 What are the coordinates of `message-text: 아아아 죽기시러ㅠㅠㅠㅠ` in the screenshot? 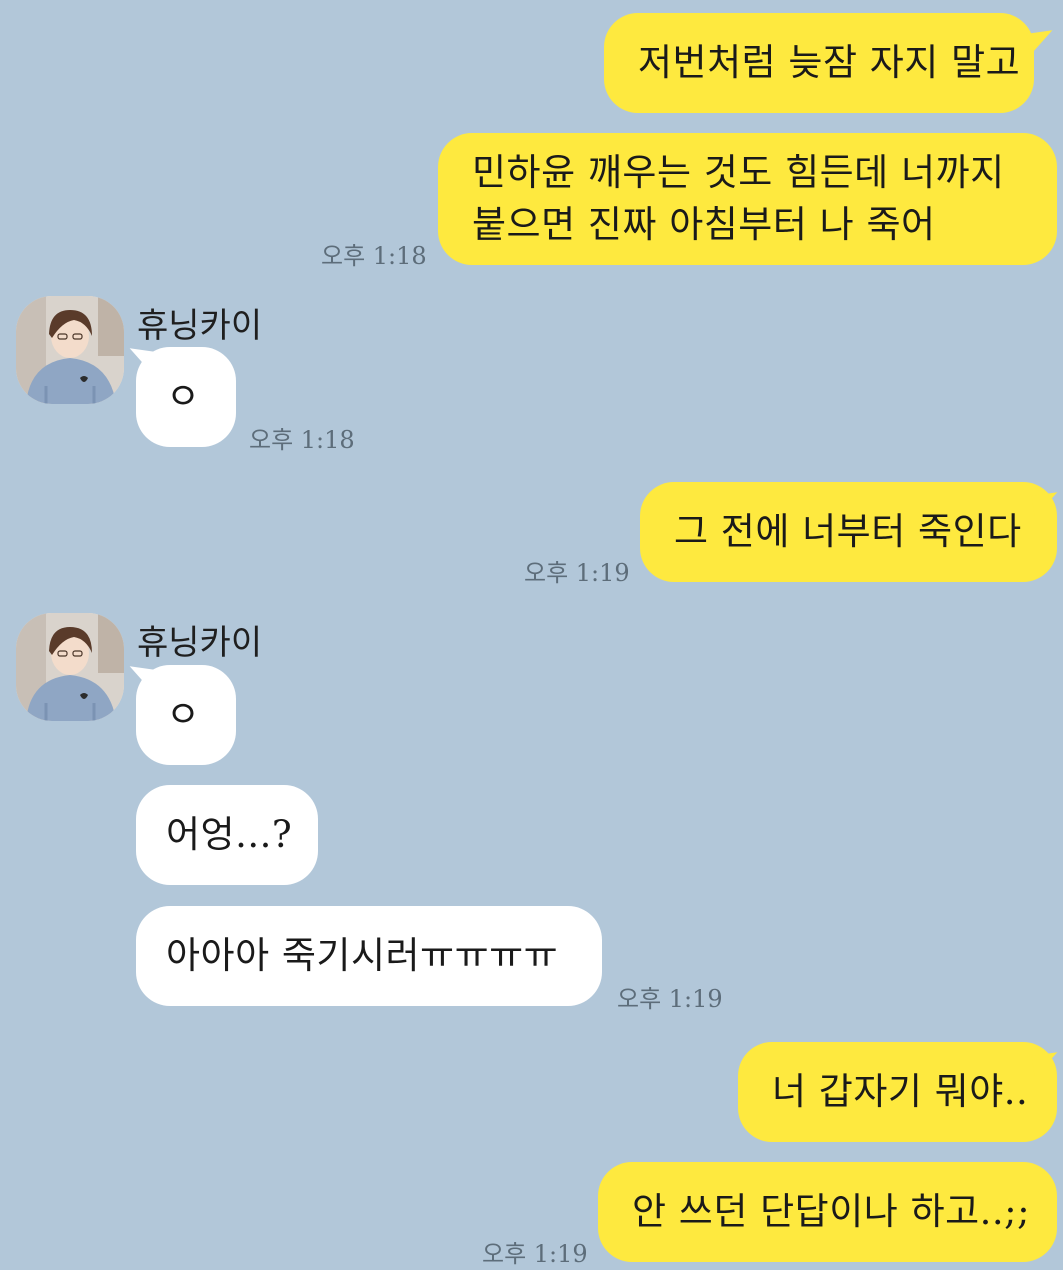 It's located at (362, 955).